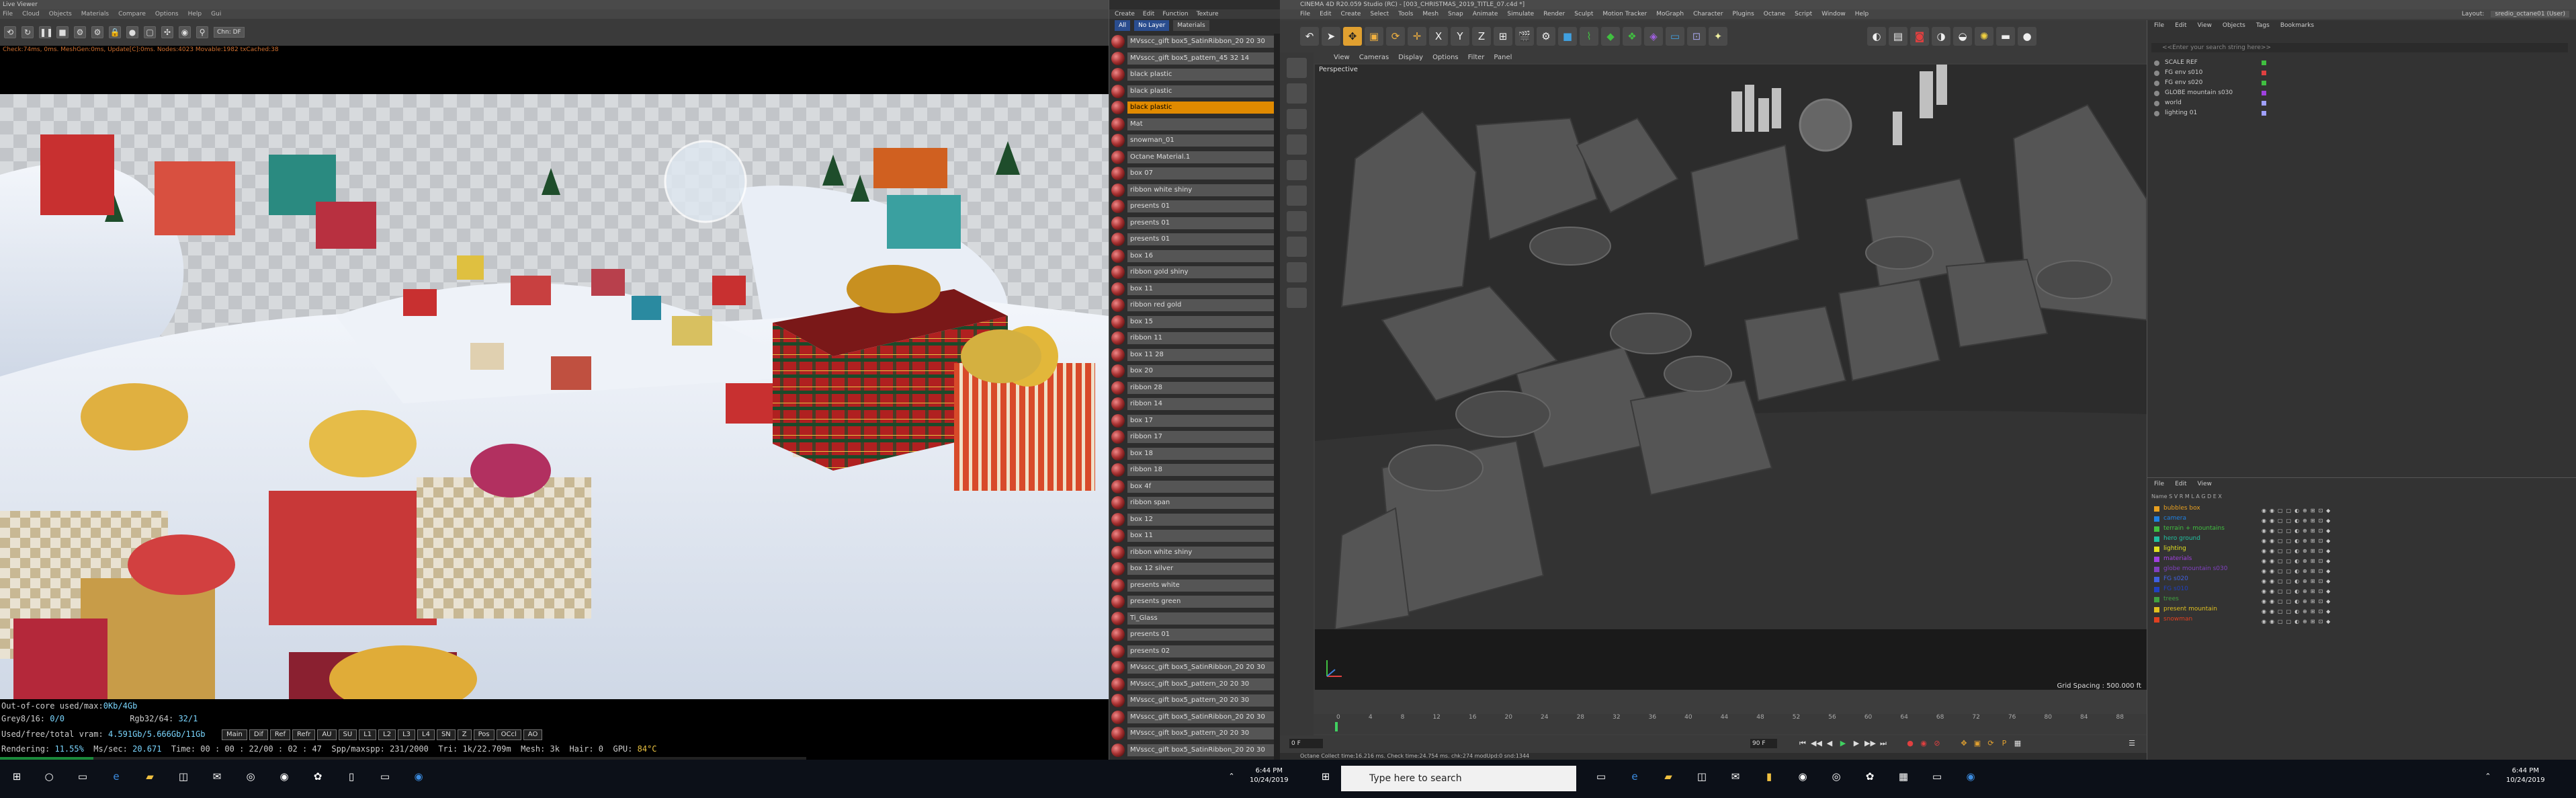 The height and width of the screenshot is (798, 2576). What do you see at coordinates (1125, 14) in the screenshot?
I see `mat-menu-create: Create` at bounding box center [1125, 14].